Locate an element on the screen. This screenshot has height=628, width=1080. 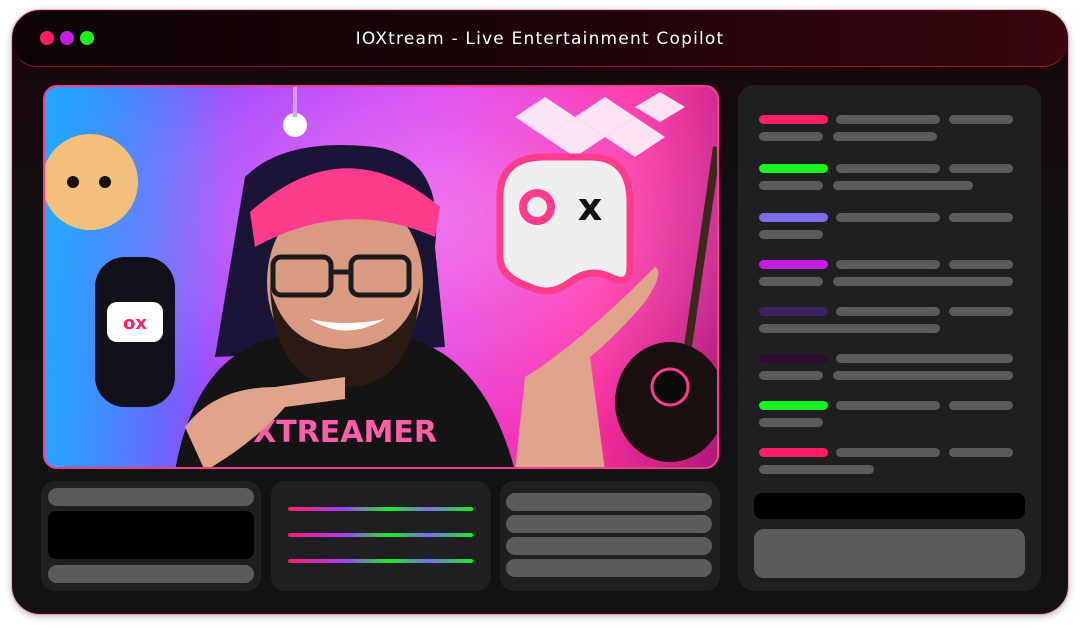
svg-text: XTREAMER is located at coordinates (345, 432).